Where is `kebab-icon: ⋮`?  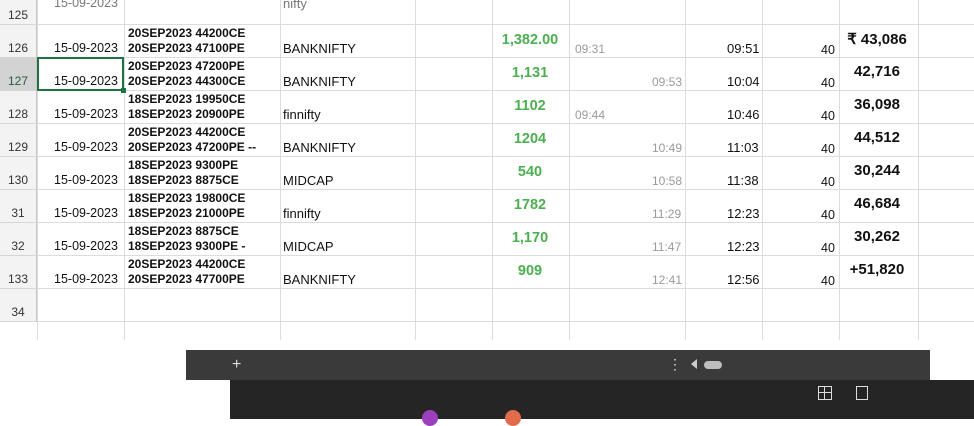
kebab-icon: ⋮ is located at coordinates (675, 364).